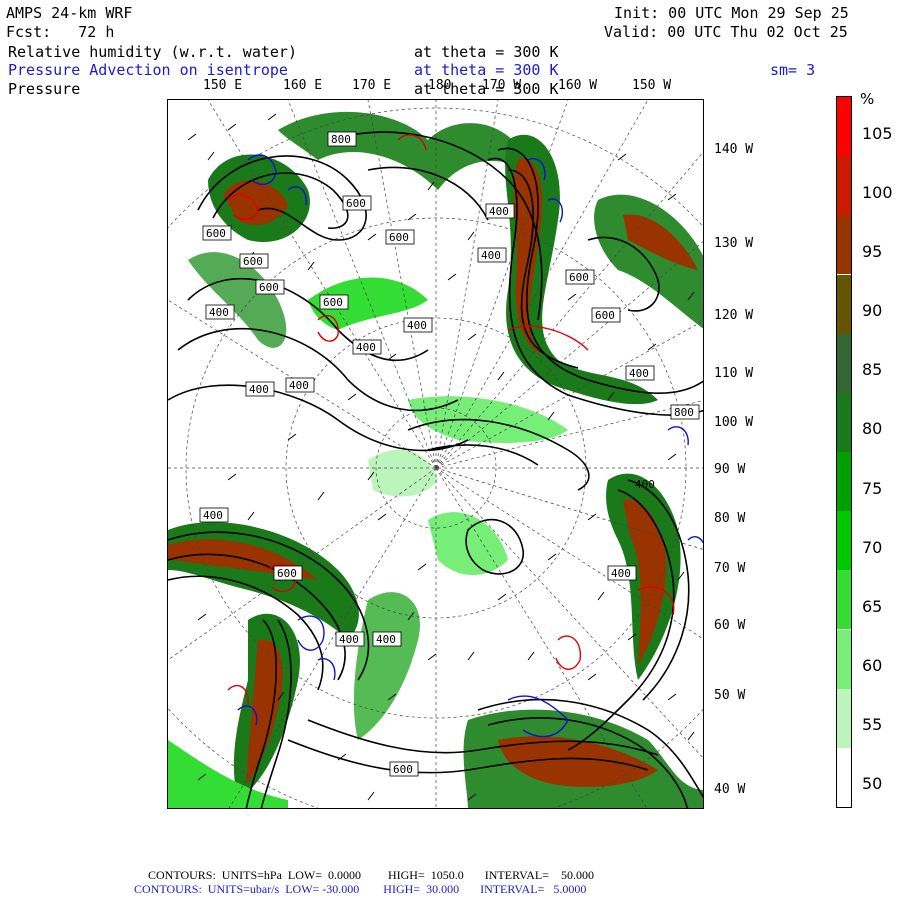 The width and height of the screenshot is (900, 900). I want to click on colorbar, so click(844, 452).